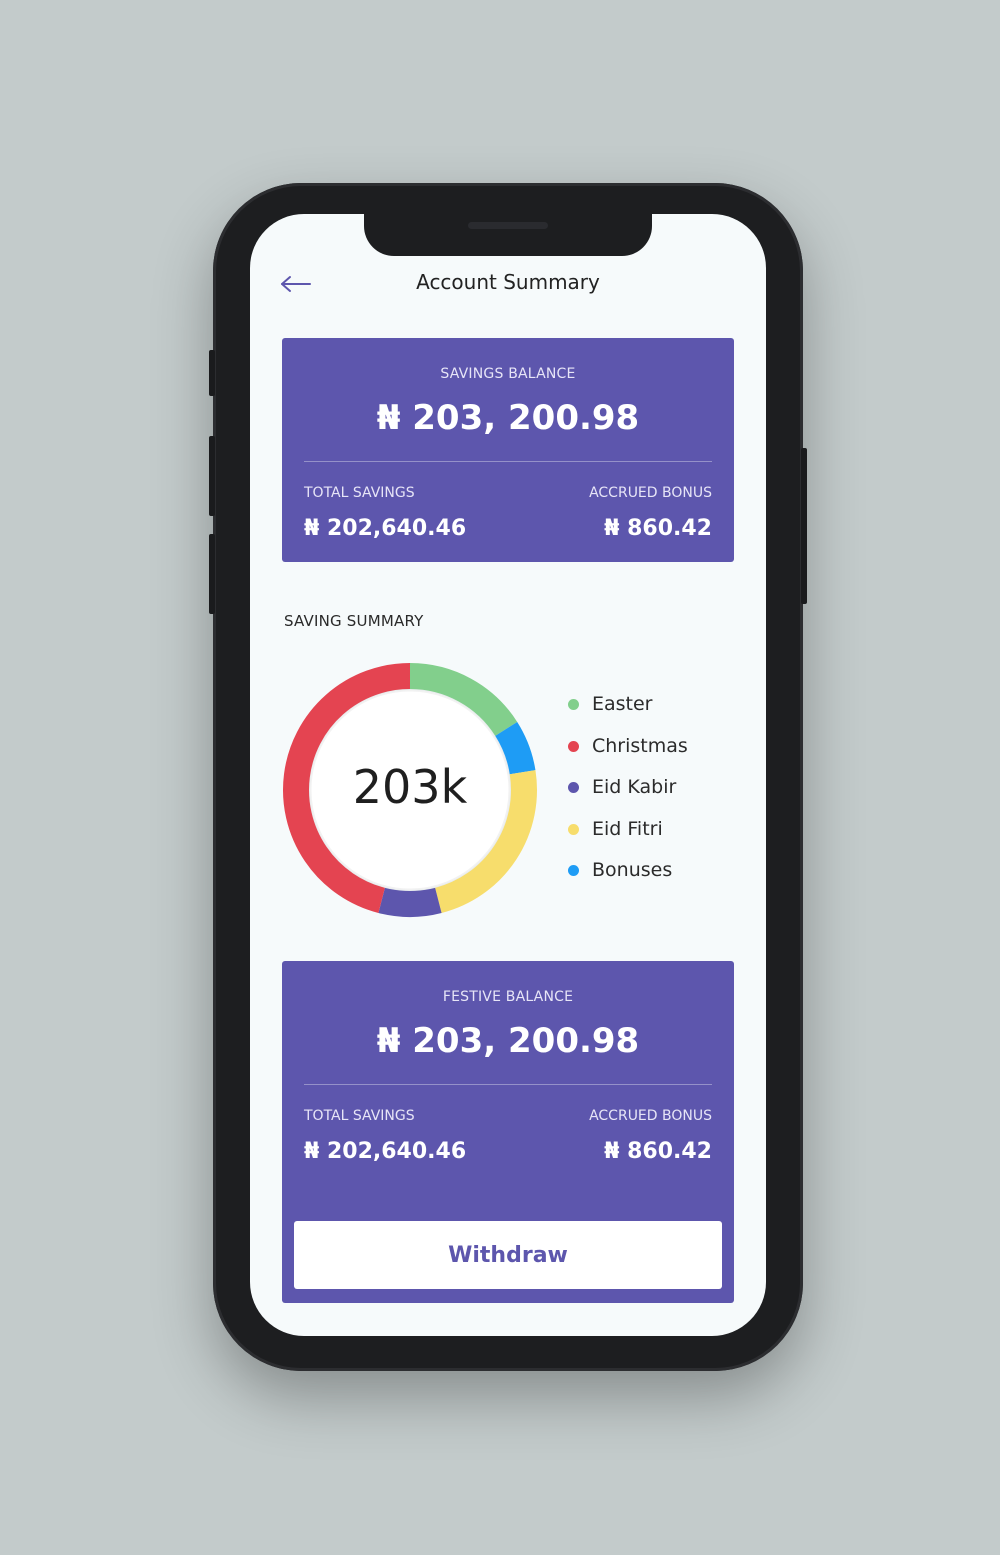  I want to click on legend-item-eid-kabir: Eid Kabir, so click(628, 796).